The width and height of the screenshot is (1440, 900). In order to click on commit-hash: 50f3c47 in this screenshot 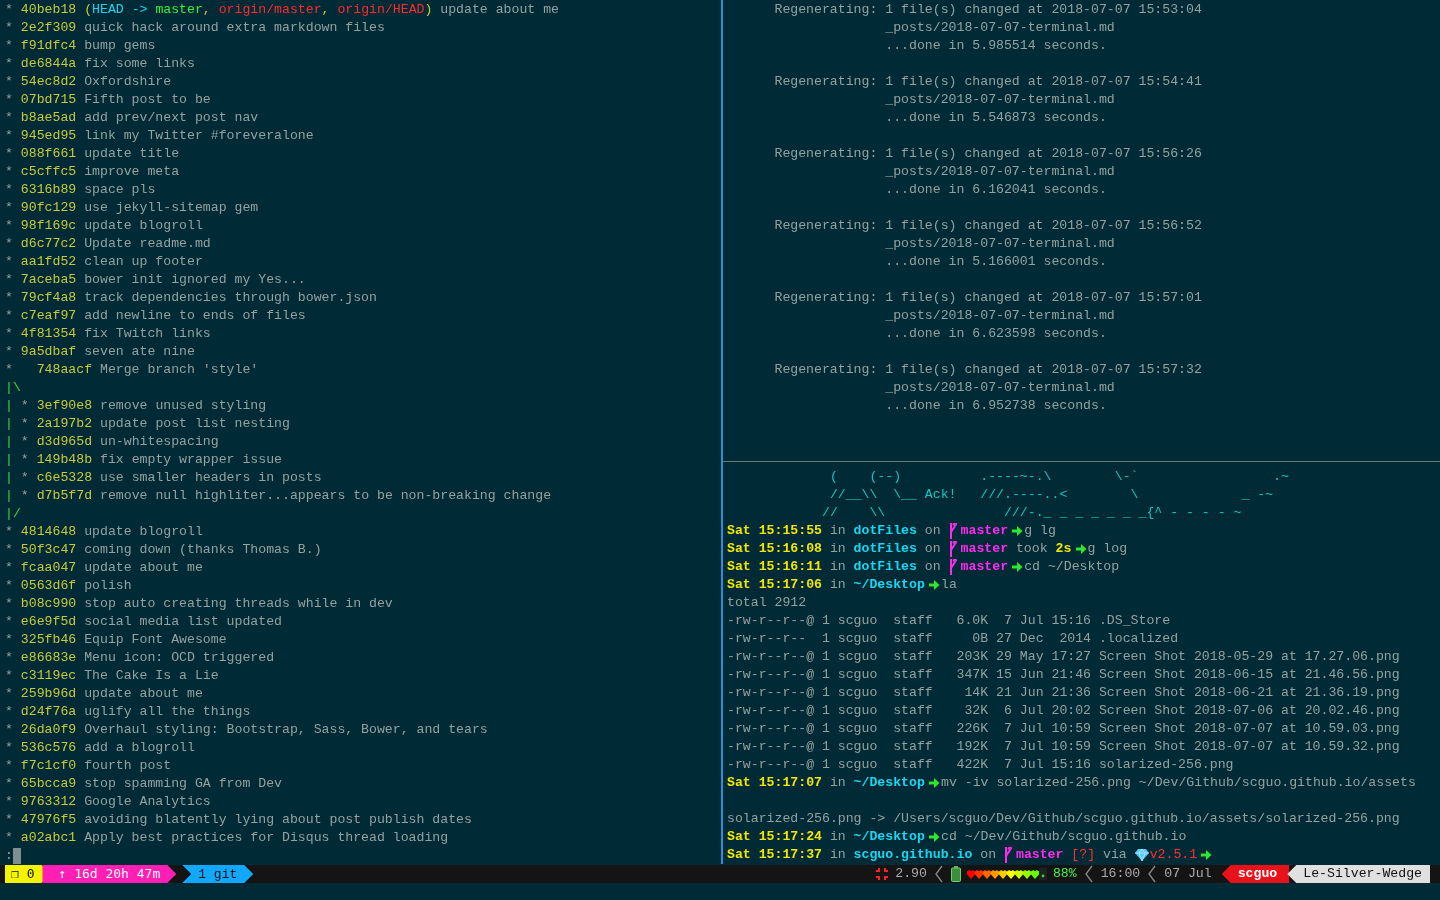, I will do `click(48, 550)`.